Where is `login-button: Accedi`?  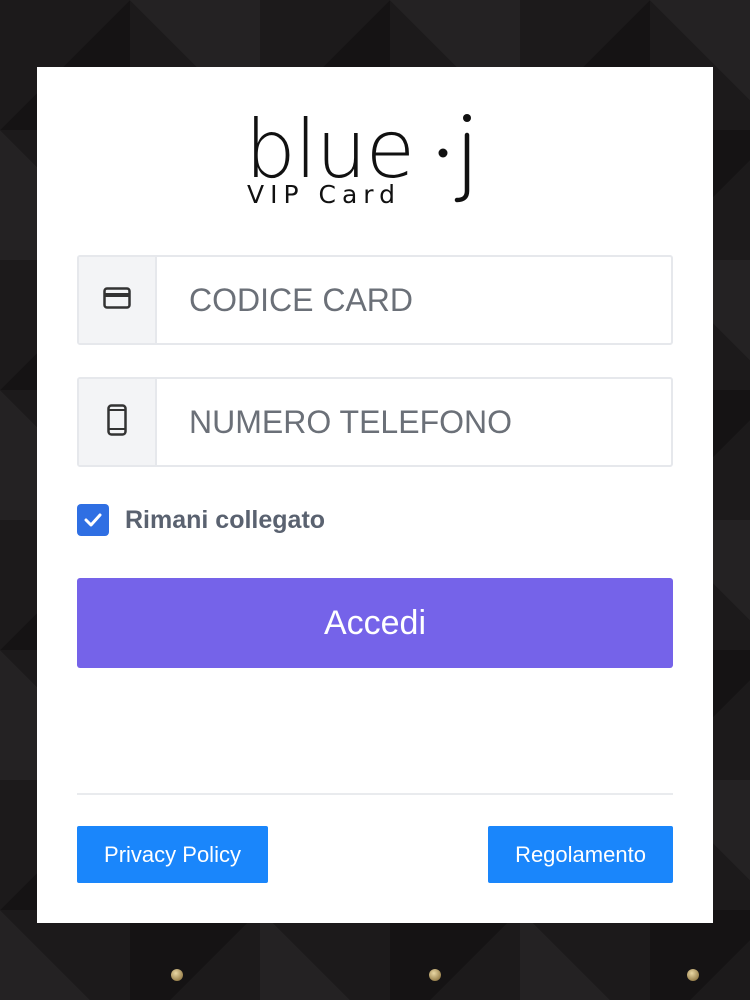 login-button: Accedi is located at coordinates (375, 623).